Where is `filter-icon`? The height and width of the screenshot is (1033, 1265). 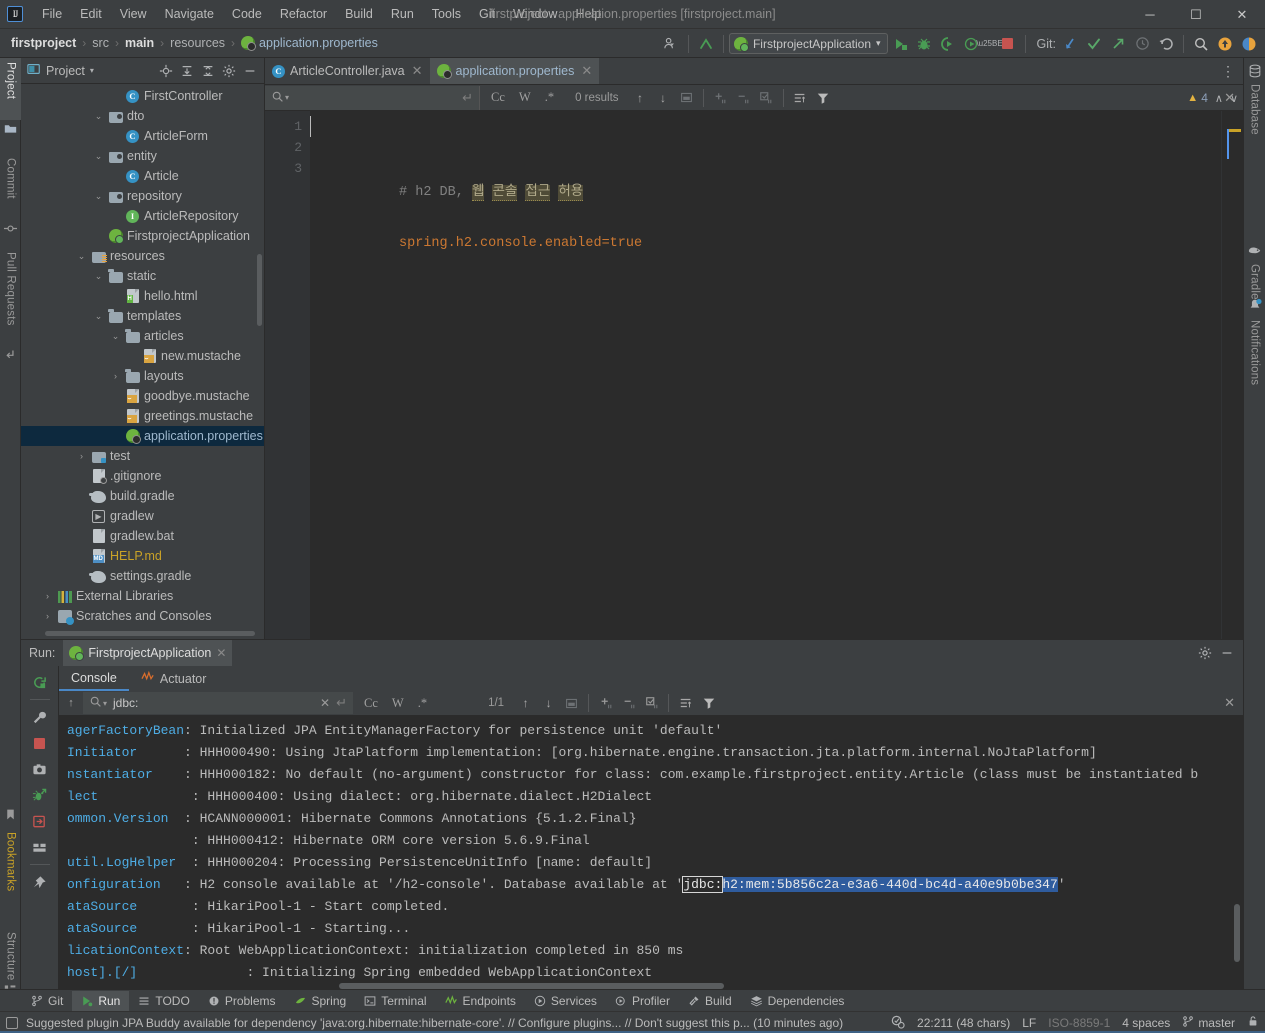 filter-icon is located at coordinates (708, 703).